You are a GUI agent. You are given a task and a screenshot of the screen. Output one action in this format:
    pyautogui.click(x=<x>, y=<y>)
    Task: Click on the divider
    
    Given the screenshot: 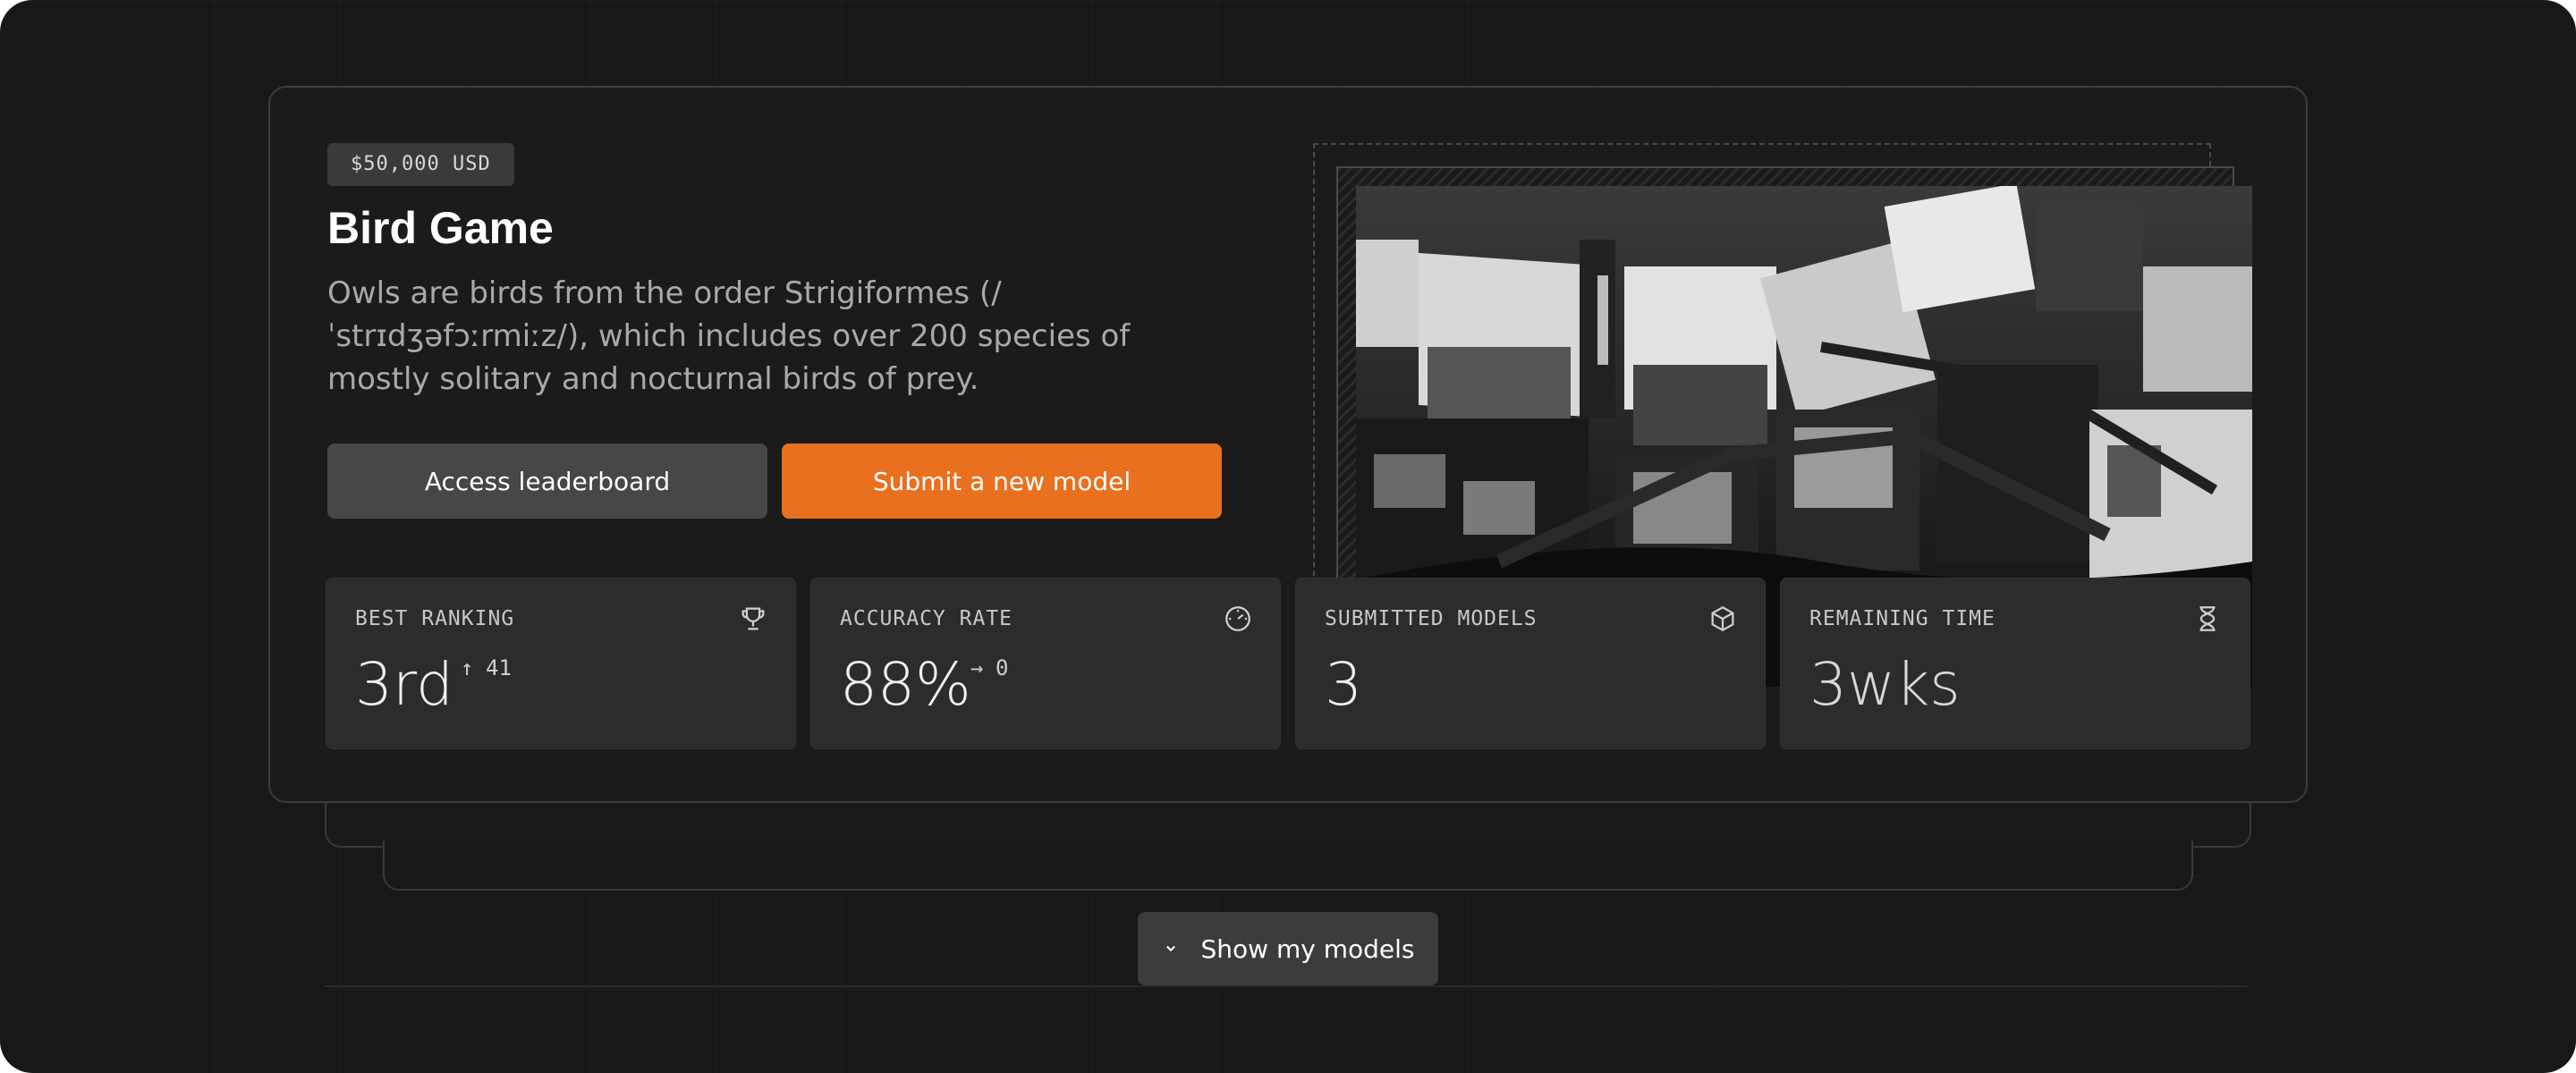 What is the action you would take?
    pyautogui.click(x=1286, y=986)
    